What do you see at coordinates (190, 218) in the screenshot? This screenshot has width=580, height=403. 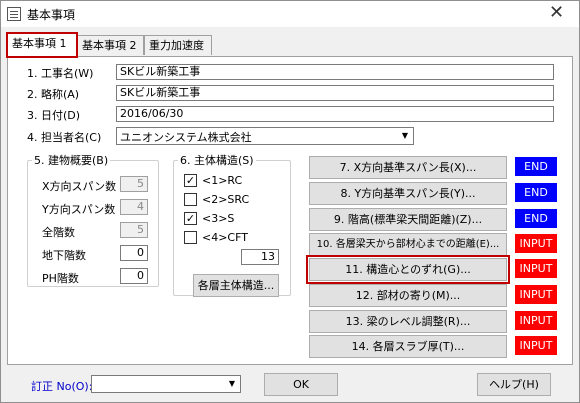 I see `s-checkbox: ✓` at bounding box center [190, 218].